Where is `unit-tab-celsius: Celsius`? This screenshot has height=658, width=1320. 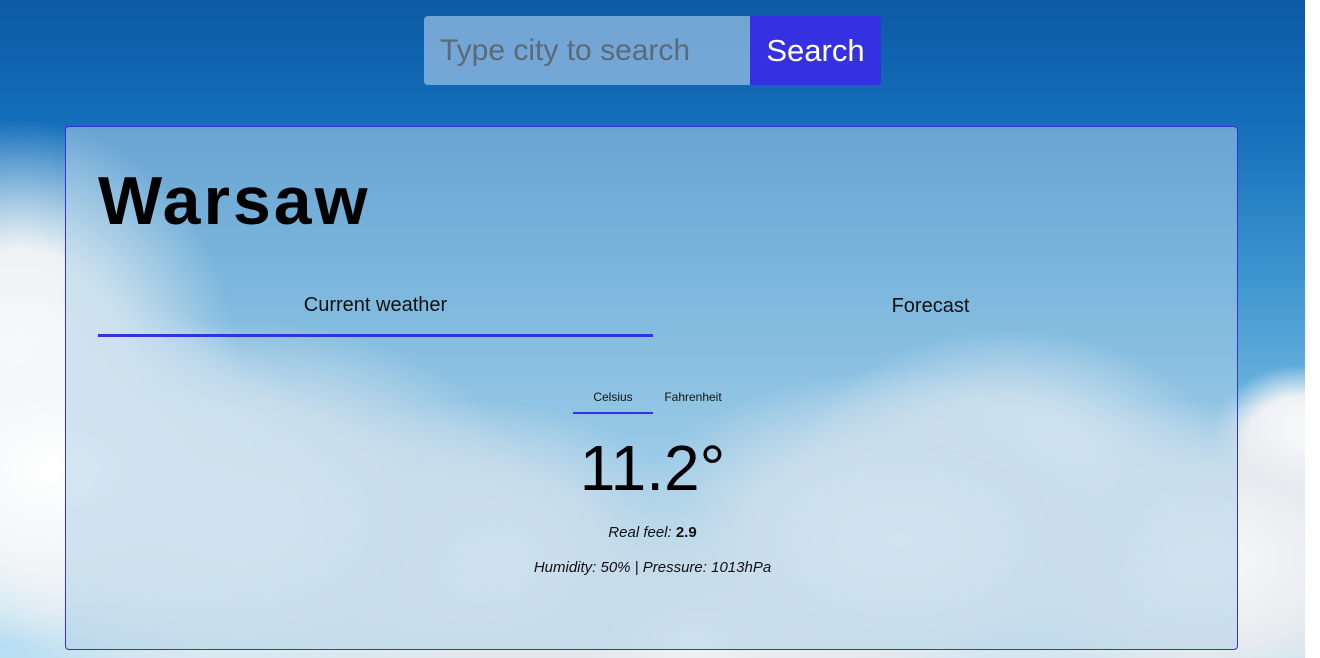
unit-tab-celsius: Celsius is located at coordinates (613, 398).